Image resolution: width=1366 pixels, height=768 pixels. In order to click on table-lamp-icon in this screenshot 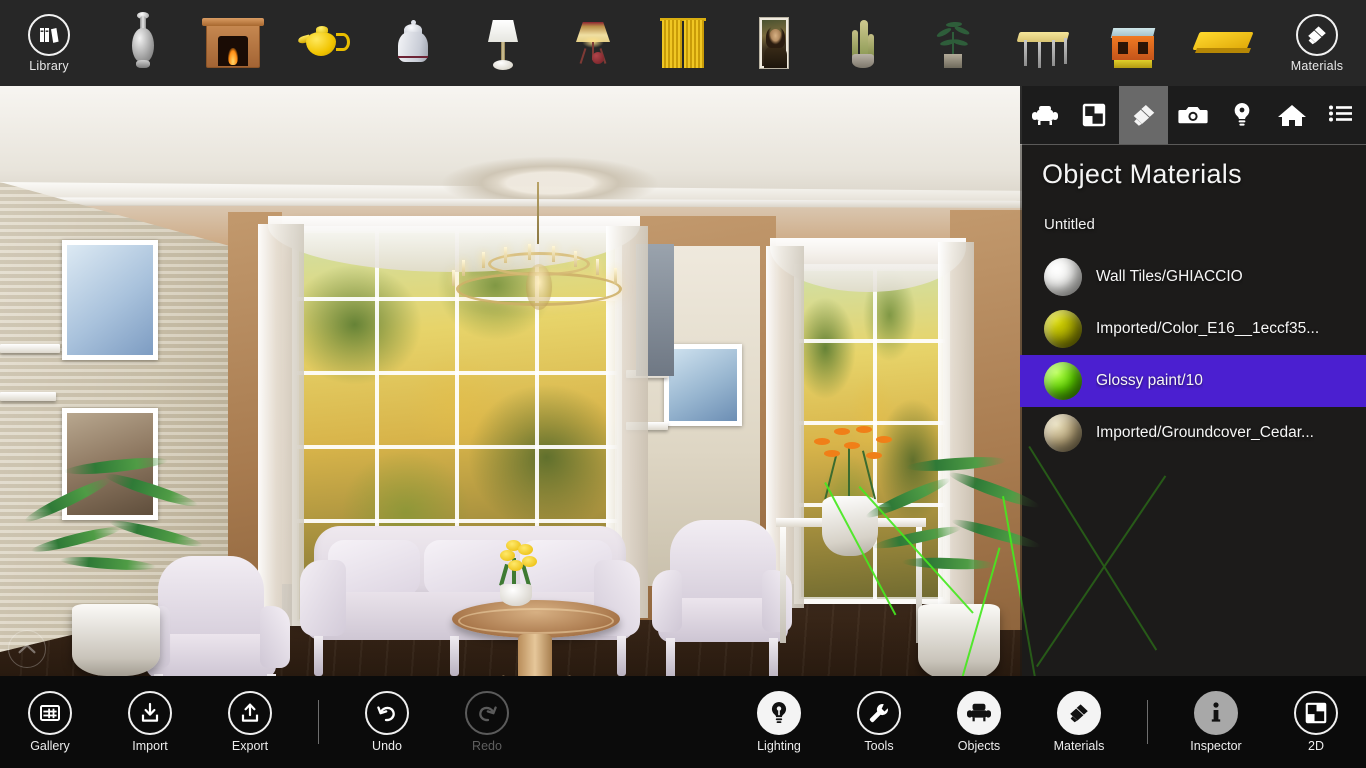, I will do `click(503, 43)`.